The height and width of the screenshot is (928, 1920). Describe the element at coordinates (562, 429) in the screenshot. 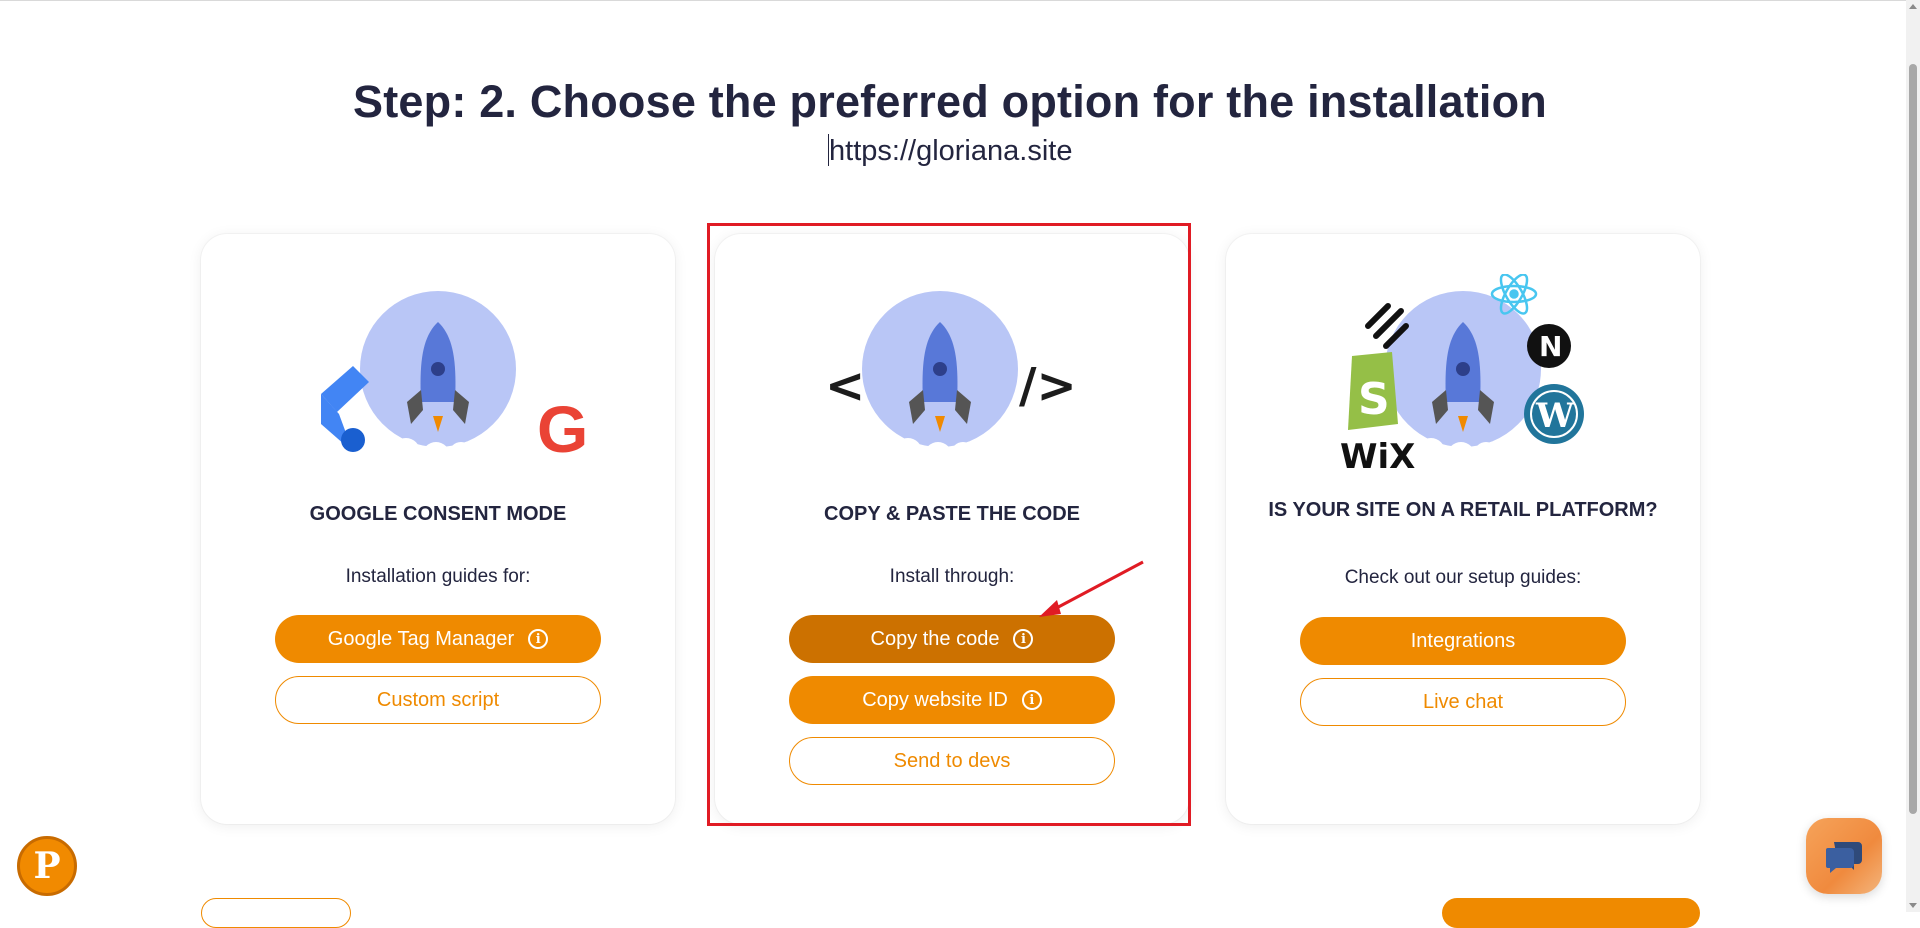

I see `google-icon: G` at that location.